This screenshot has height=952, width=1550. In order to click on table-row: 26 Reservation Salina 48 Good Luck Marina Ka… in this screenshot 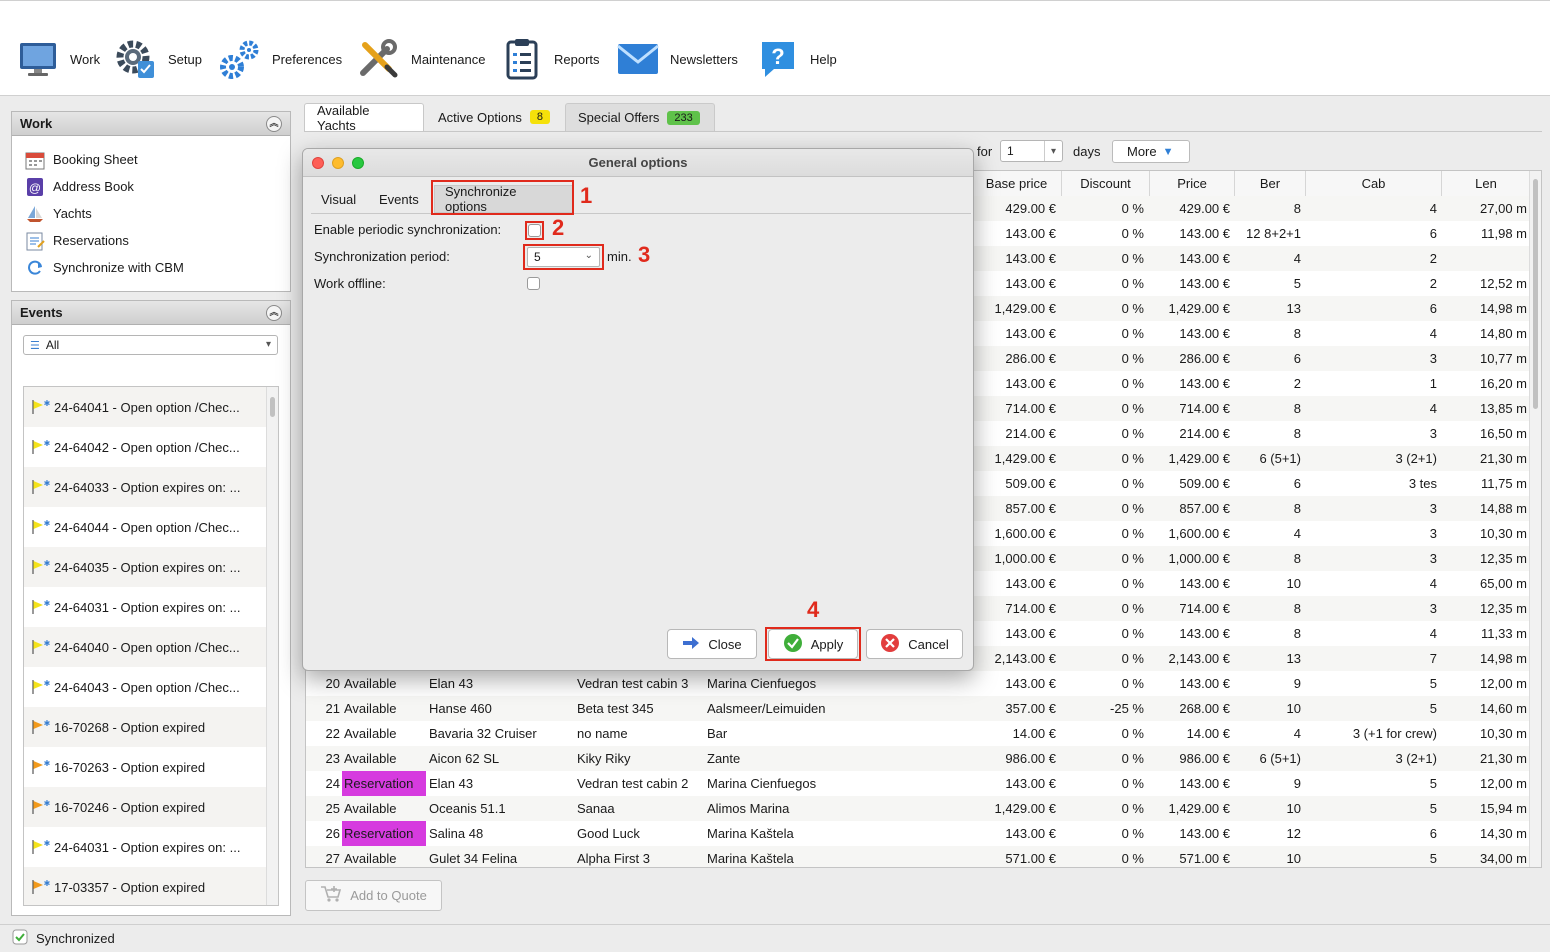, I will do `click(918, 833)`.